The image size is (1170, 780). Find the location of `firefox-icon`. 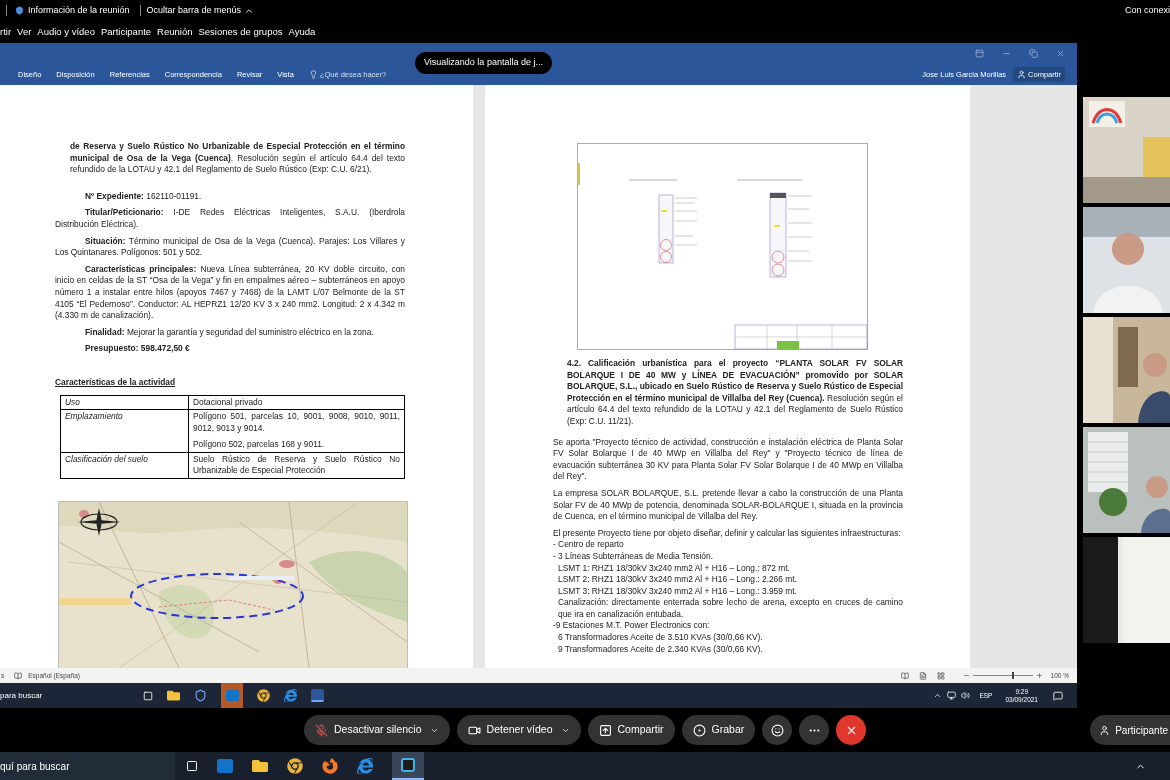

firefox-icon is located at coordinates (330, 766).